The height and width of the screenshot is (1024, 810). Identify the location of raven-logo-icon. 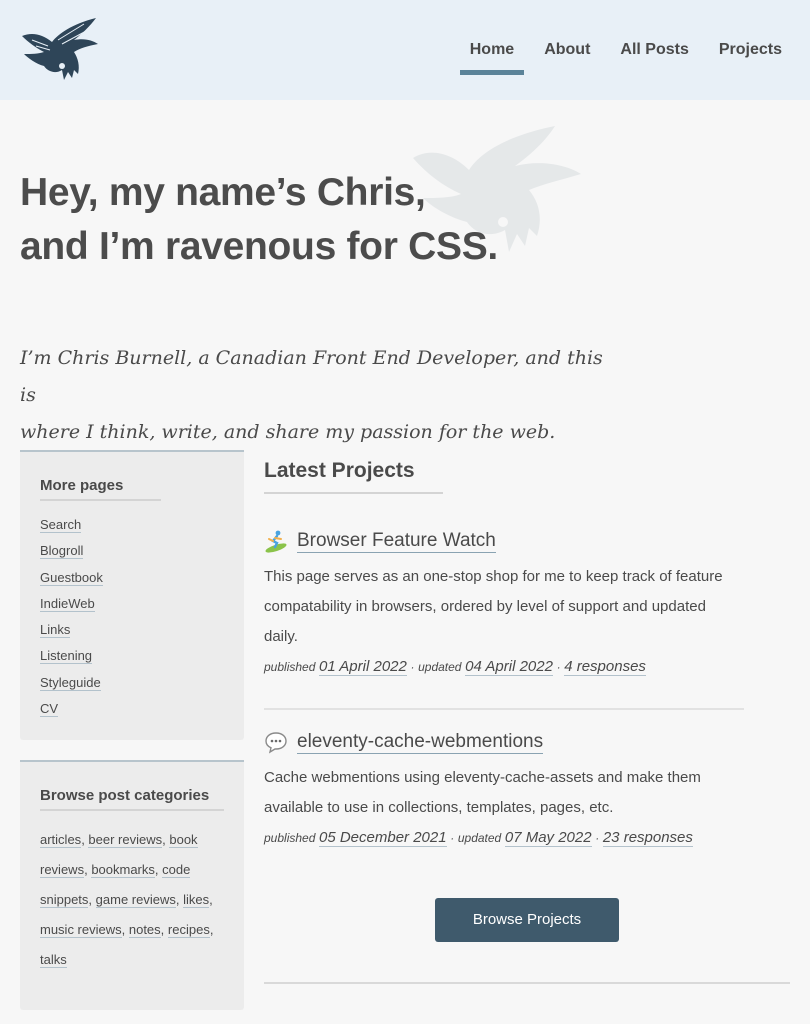
(60, 50).